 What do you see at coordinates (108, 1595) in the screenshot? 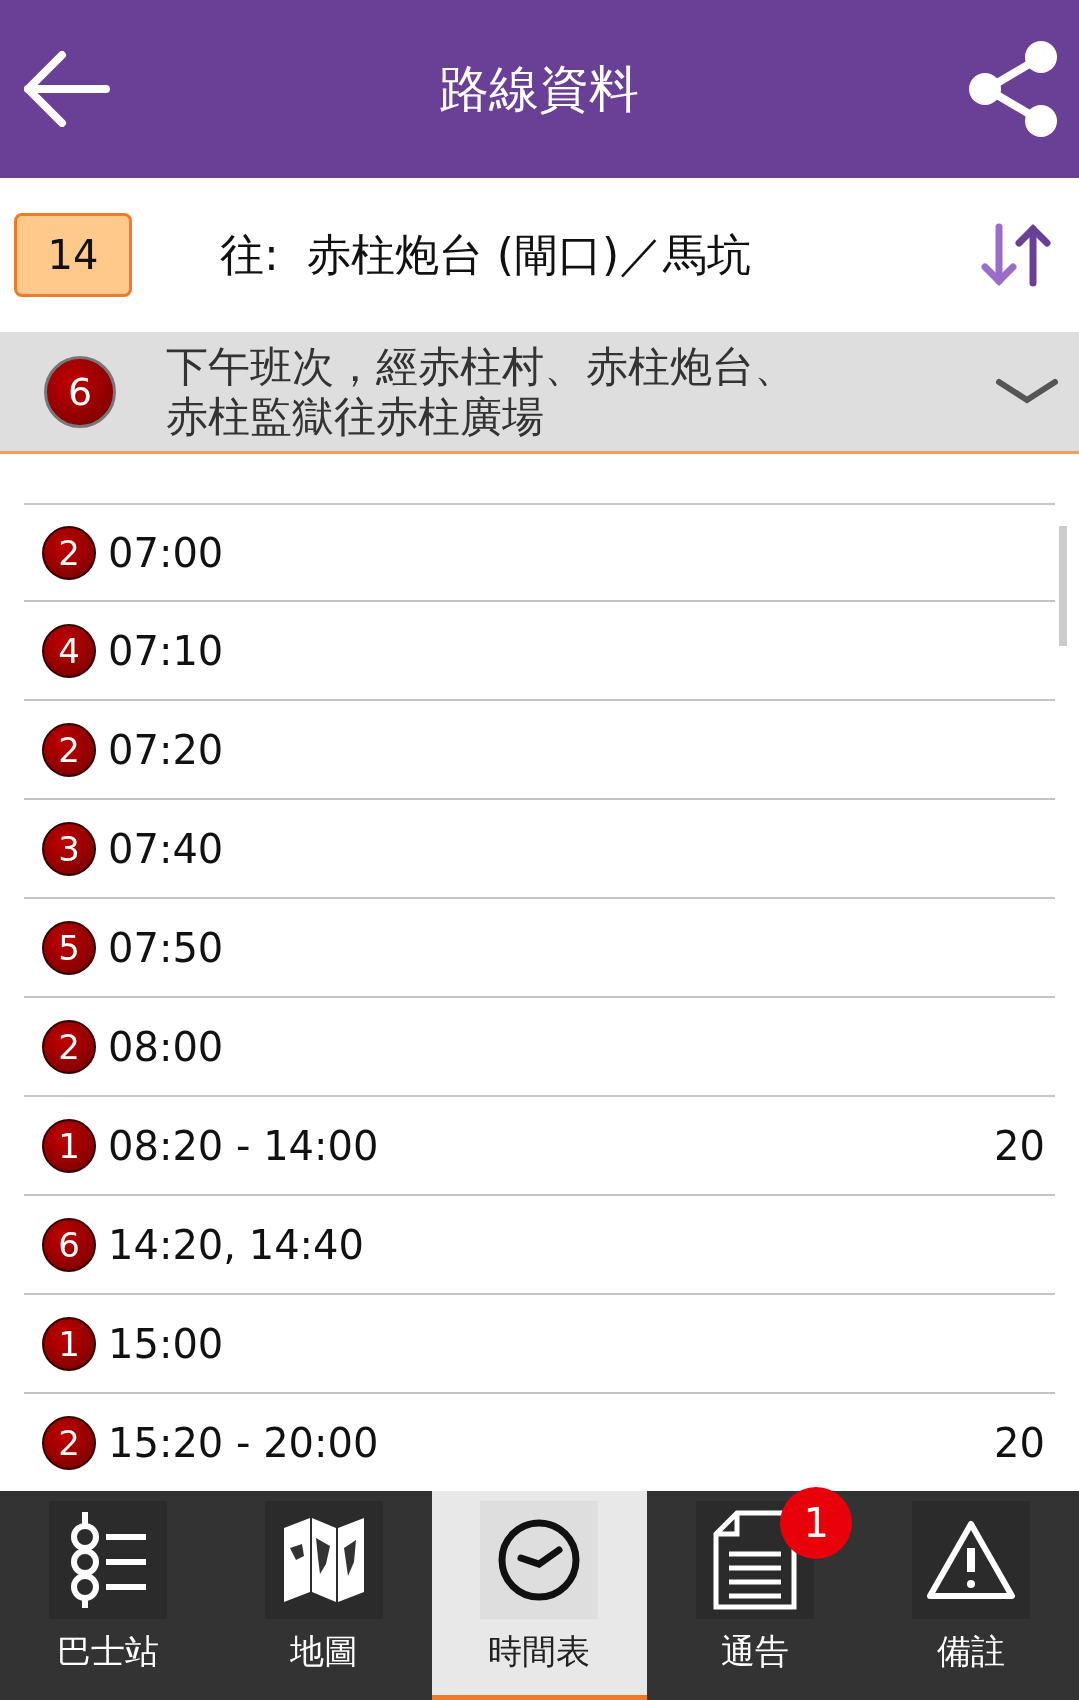
I see `nav-tab: 巴士站` at bounding box center [108, 1595].